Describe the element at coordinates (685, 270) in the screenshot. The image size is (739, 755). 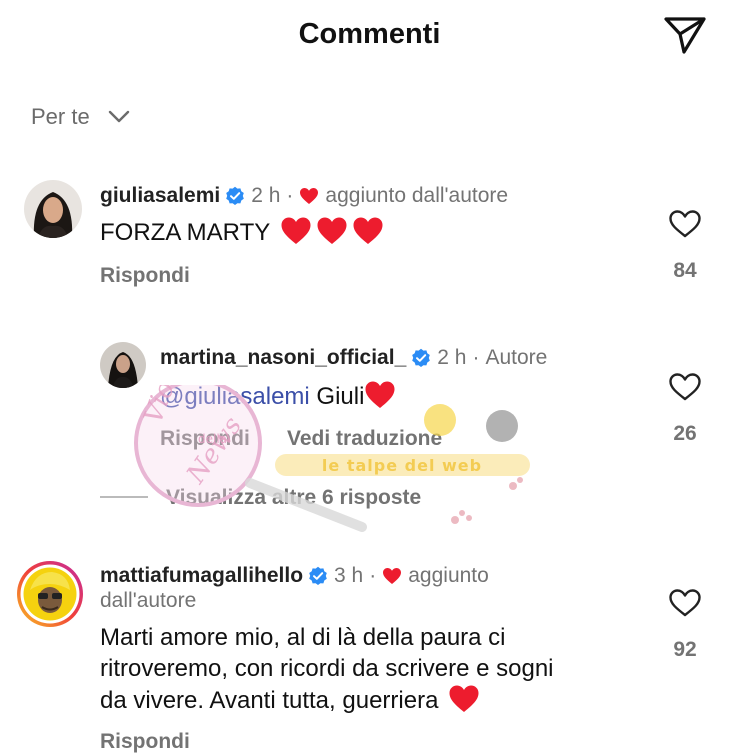
I see `like-count: 84` at that location.